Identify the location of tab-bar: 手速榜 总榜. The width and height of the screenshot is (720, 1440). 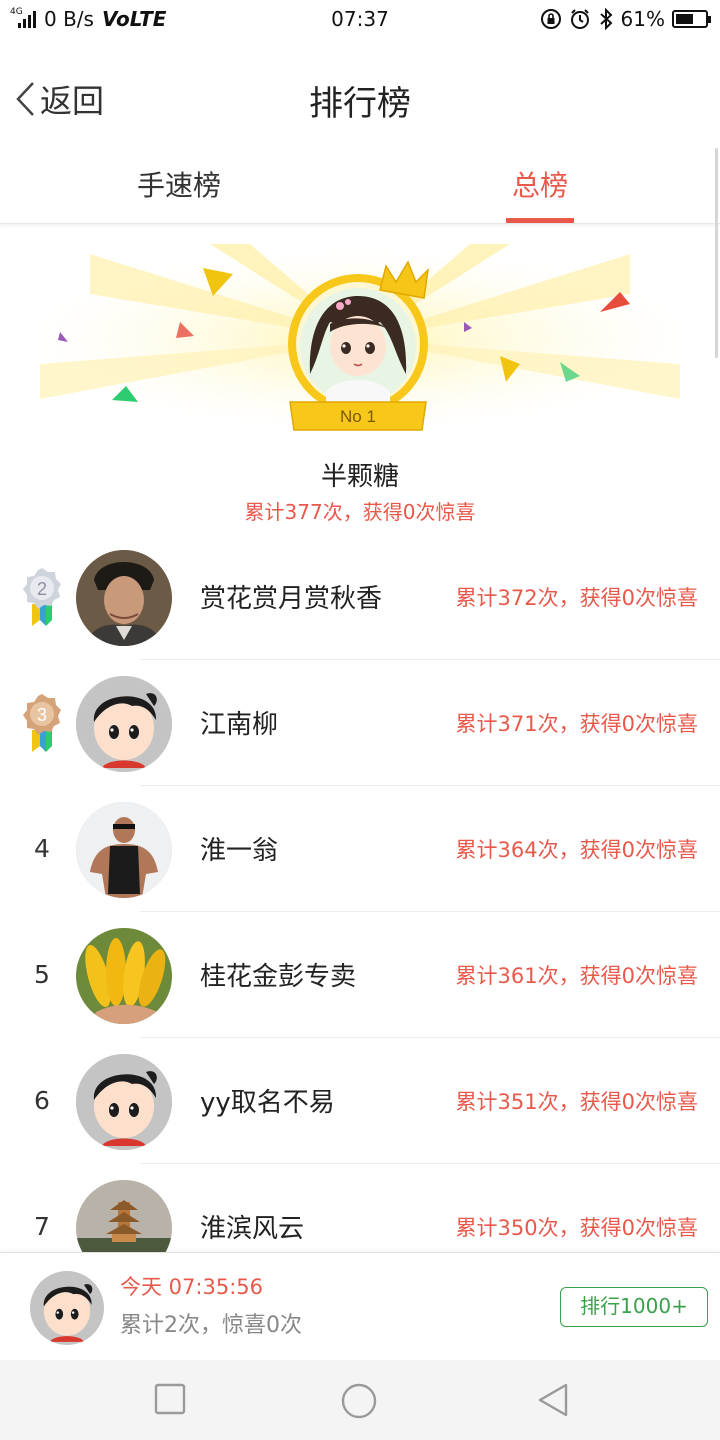
(360, 186).